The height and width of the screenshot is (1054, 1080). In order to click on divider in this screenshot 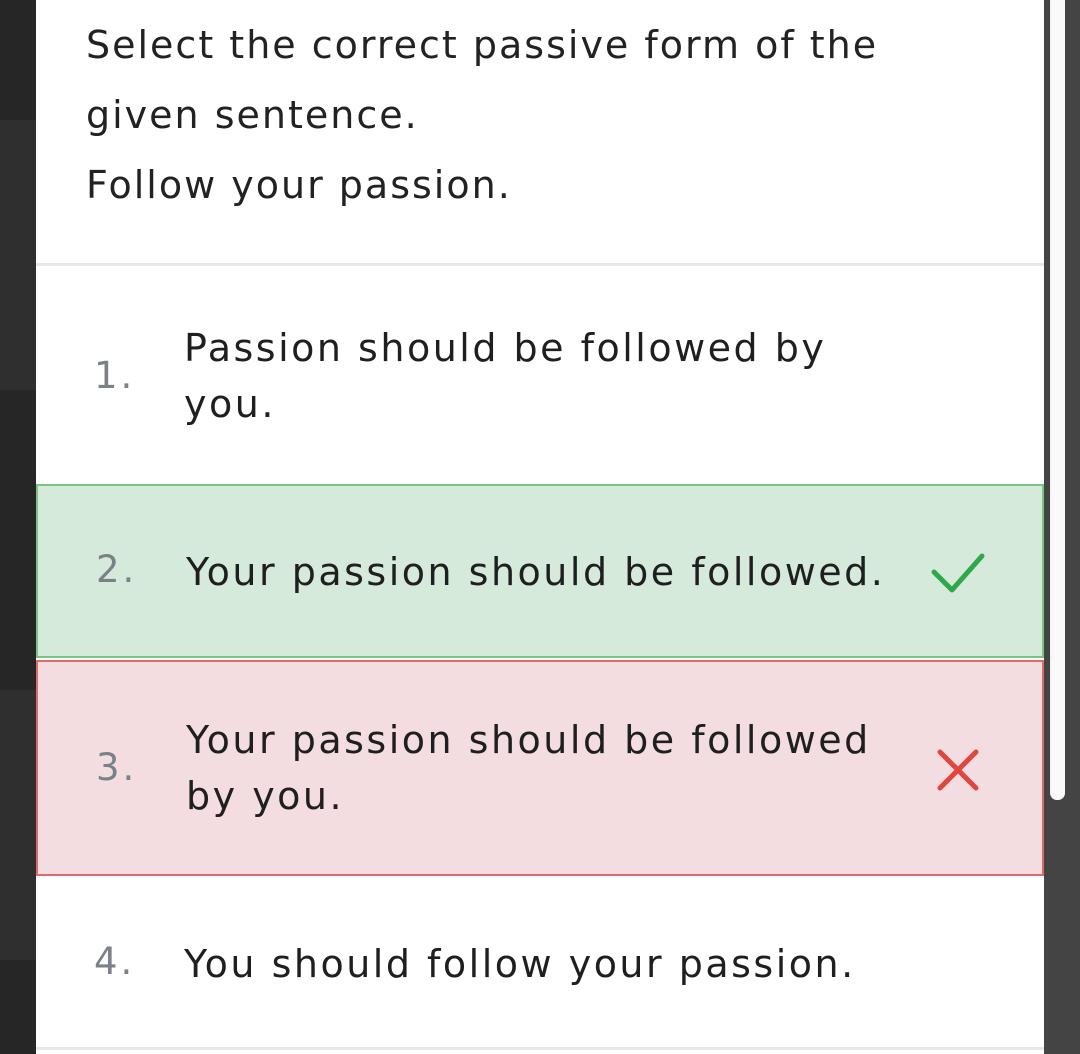, I will do `click(540, 1048)`.